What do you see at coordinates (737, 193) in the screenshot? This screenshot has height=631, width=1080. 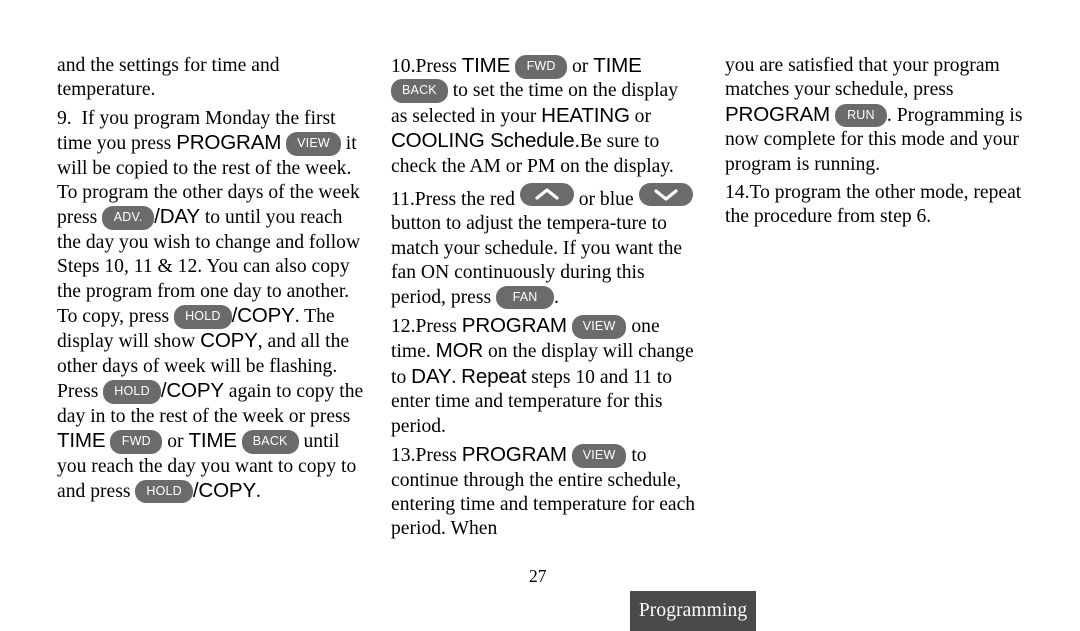 I see `step-14-number: 14.` at bounding box center [737, 193].